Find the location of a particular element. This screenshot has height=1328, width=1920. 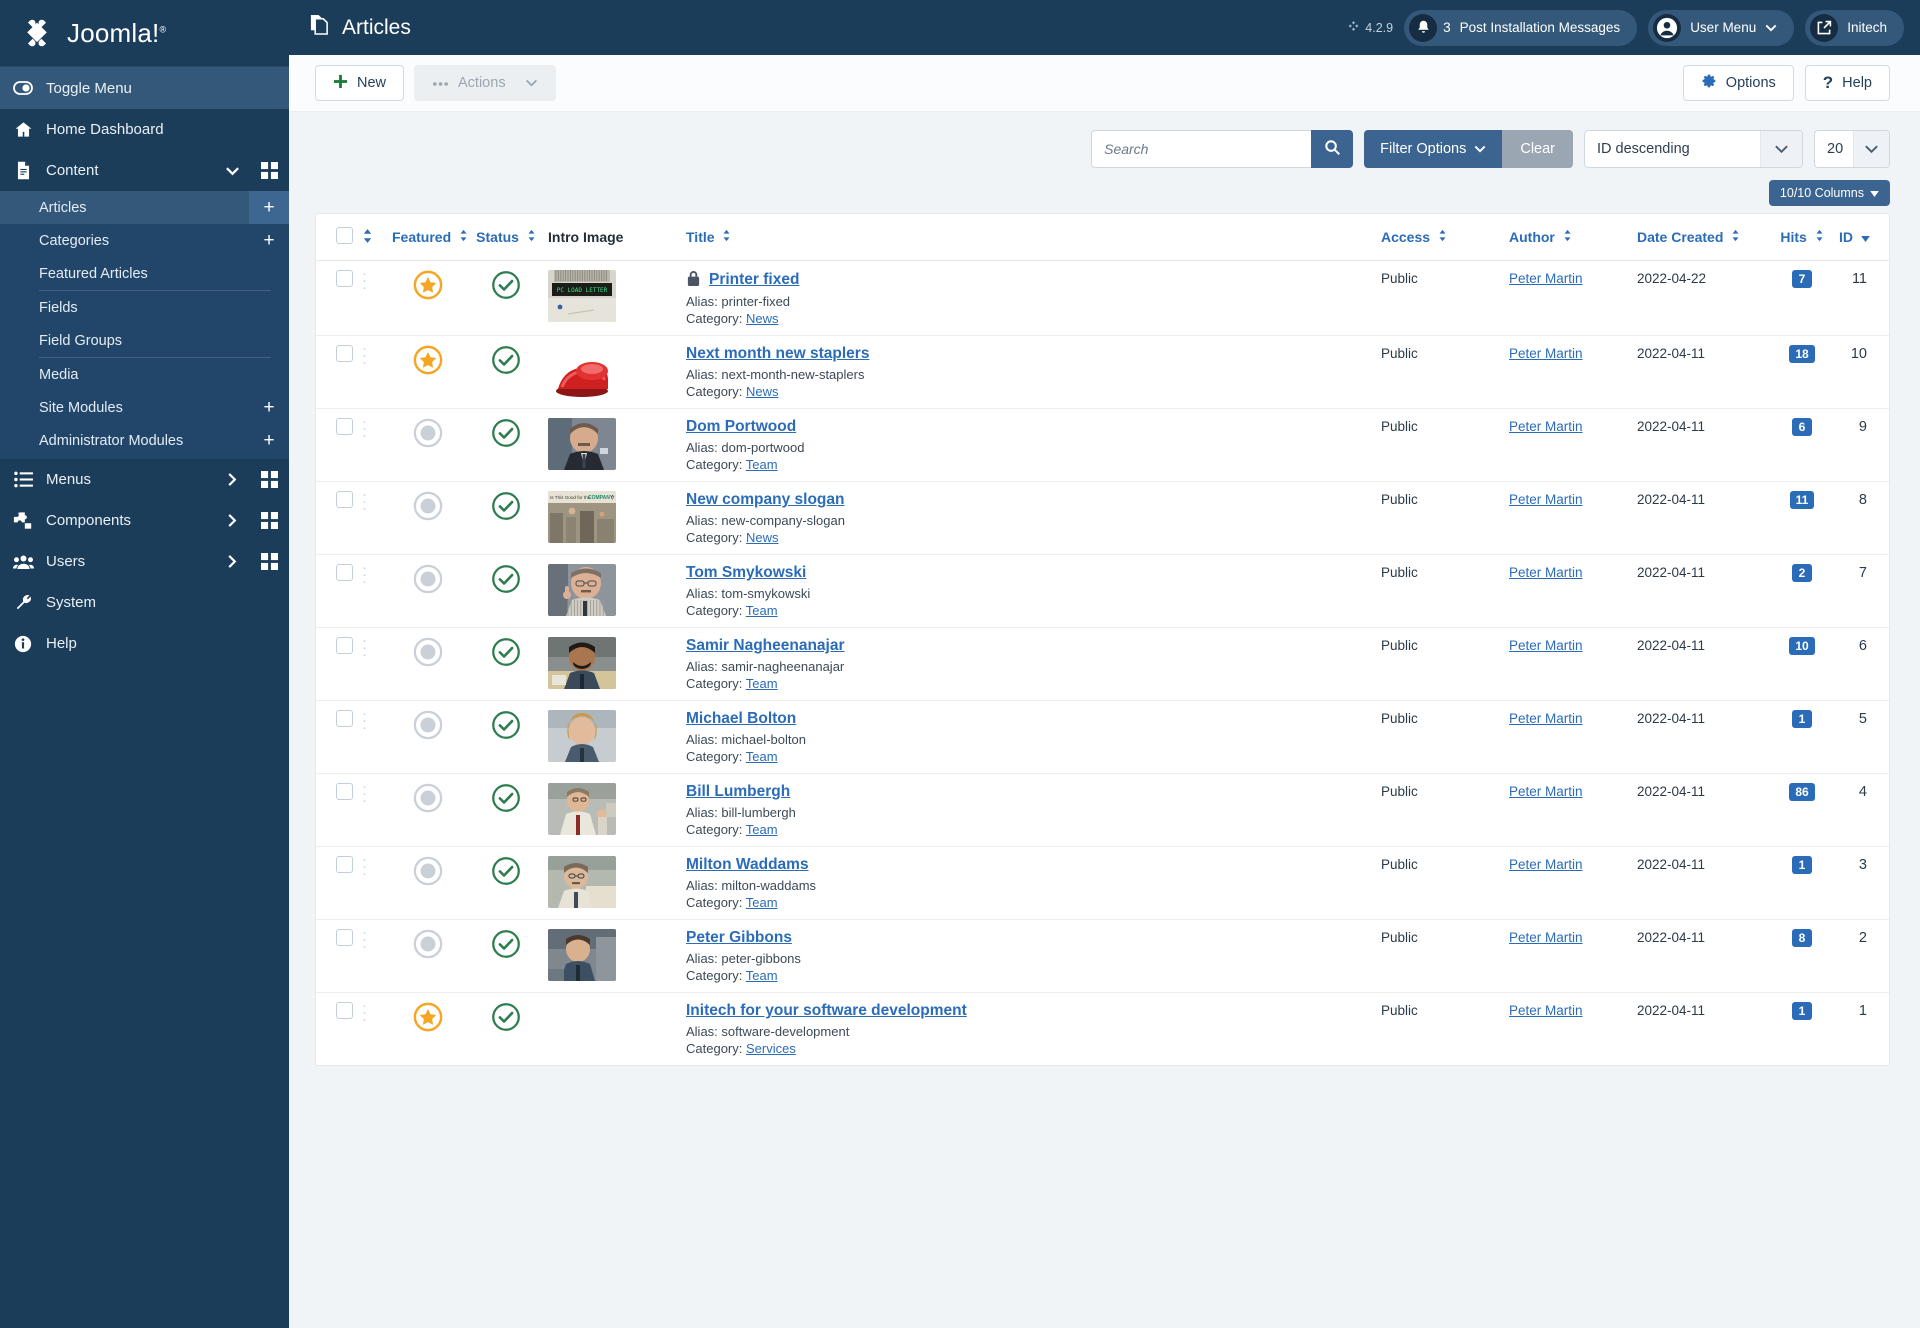

article-title-link: Milton Waddams is located at coordinates (747, 865).